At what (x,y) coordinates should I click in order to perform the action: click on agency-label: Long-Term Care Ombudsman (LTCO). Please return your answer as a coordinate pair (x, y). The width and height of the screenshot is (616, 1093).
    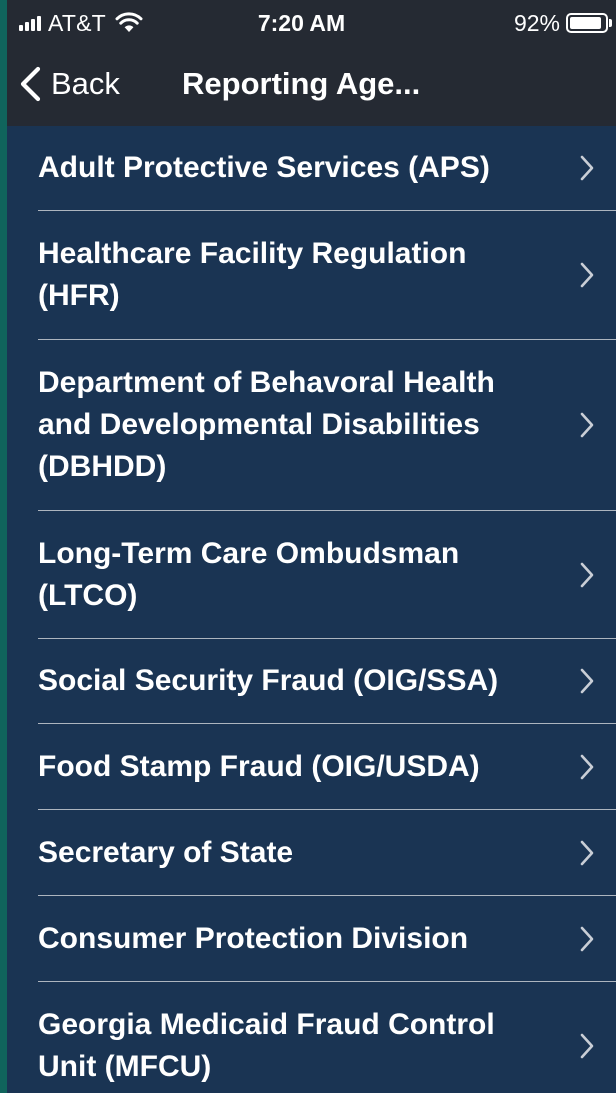
    Looking at the image, I should click on (249, 574).